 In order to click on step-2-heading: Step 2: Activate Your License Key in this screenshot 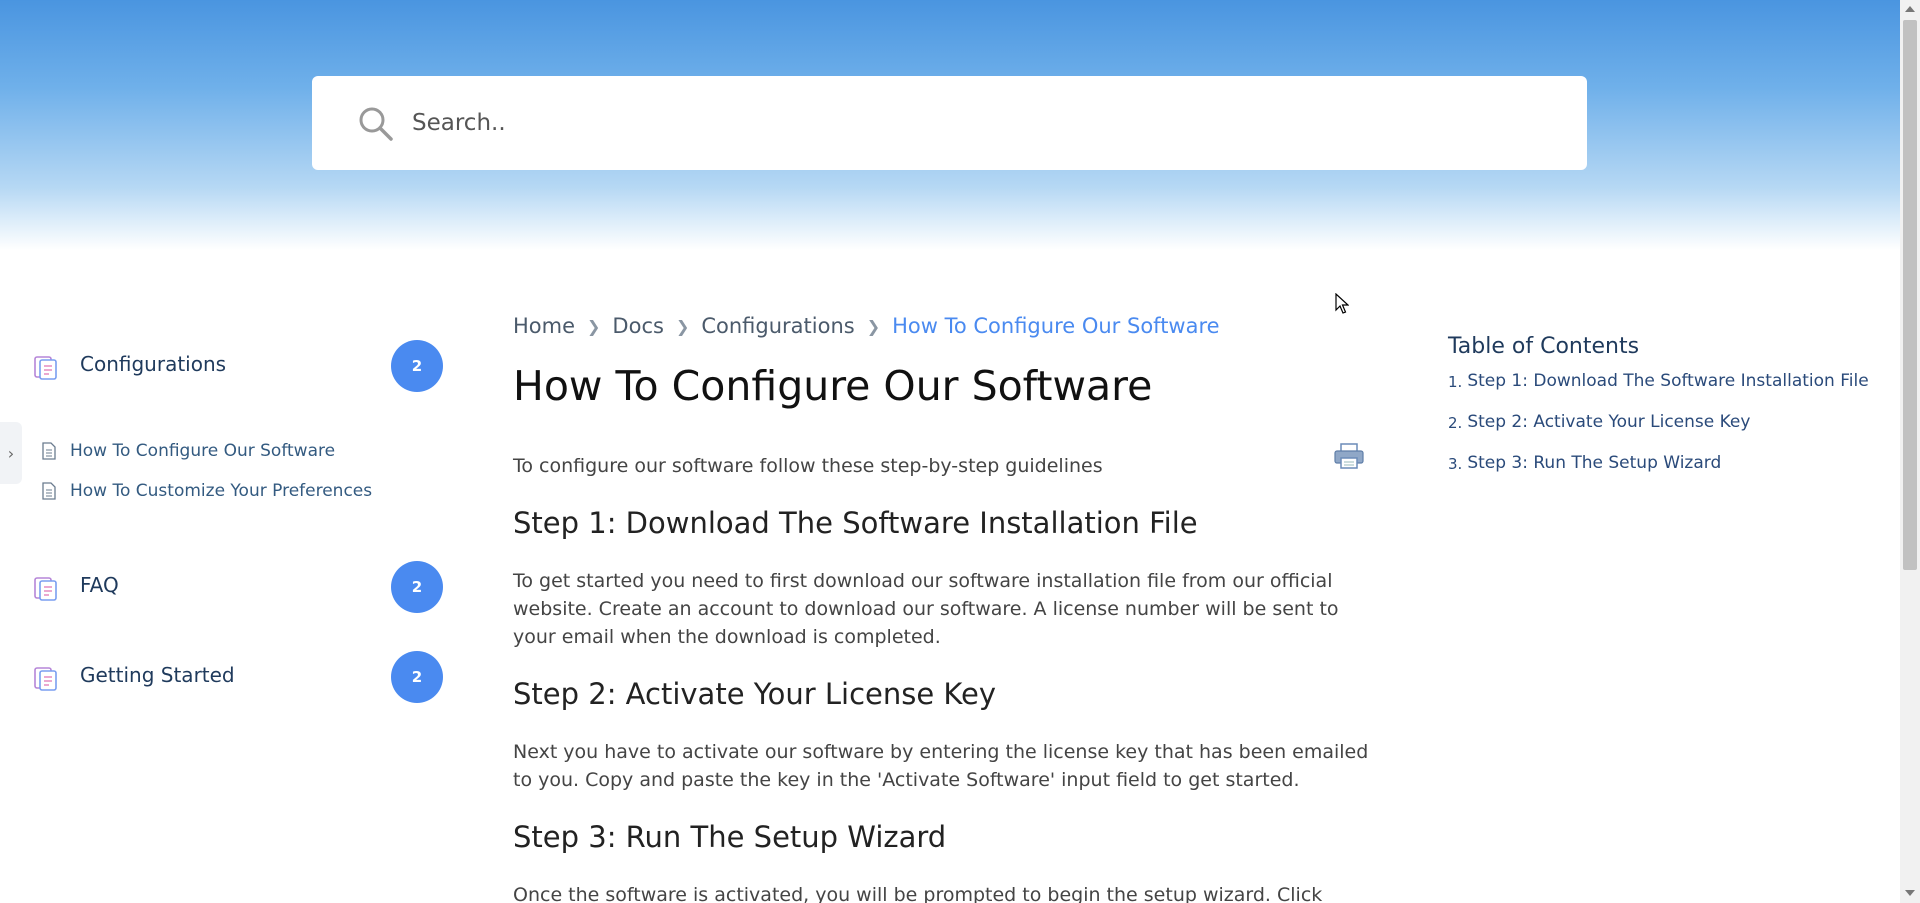, I will do `click(755, 694)`.